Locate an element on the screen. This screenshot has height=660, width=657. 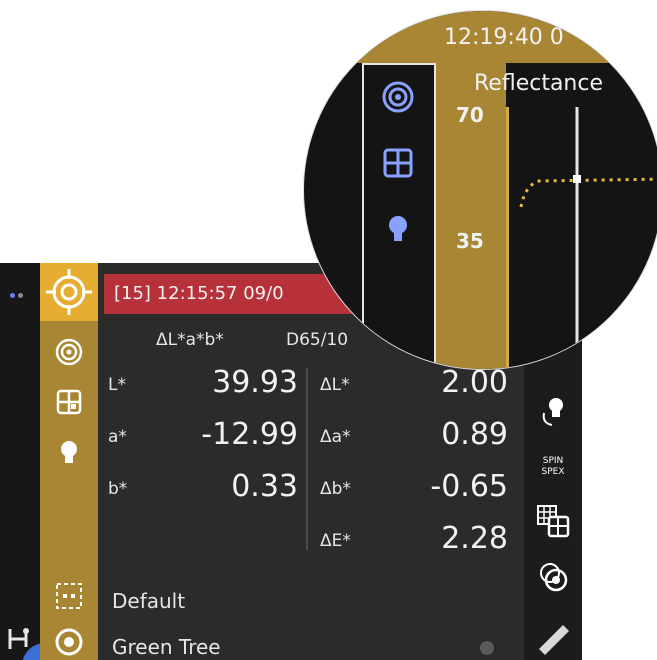
delta-a-value: 0.89 is located at coordinates (474, 434).